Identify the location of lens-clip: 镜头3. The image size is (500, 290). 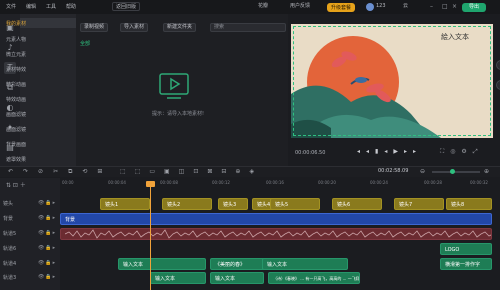
(233, 204).